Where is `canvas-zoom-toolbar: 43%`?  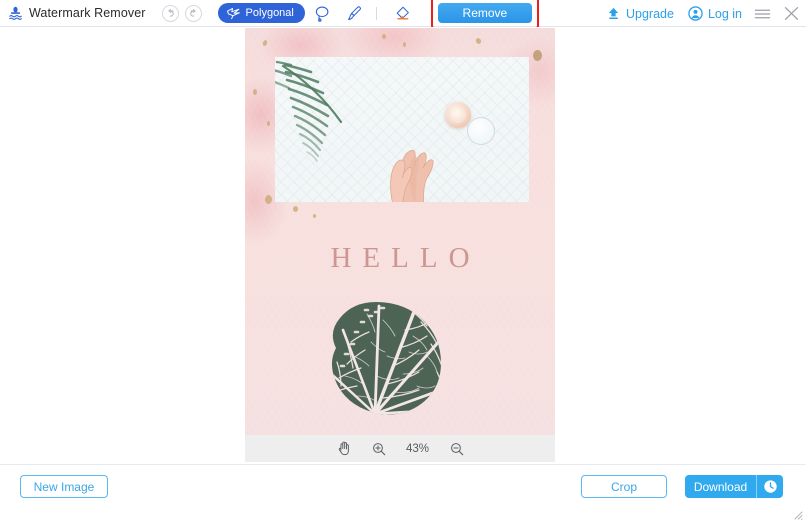
canvas-zoom-toolbar: 43% is located at coordinates (400, 448).